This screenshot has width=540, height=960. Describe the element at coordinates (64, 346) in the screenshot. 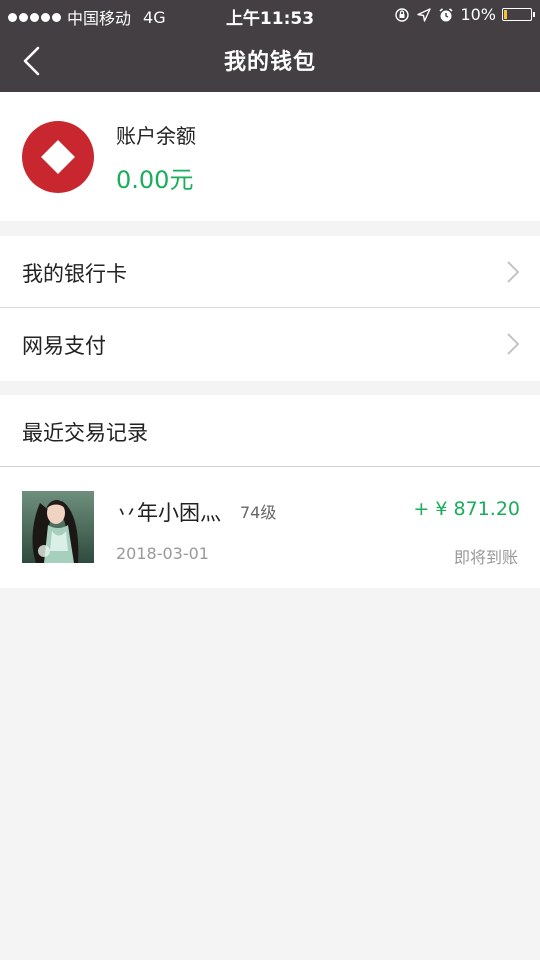

I see `menu-item-label: 网易支付` at that location.